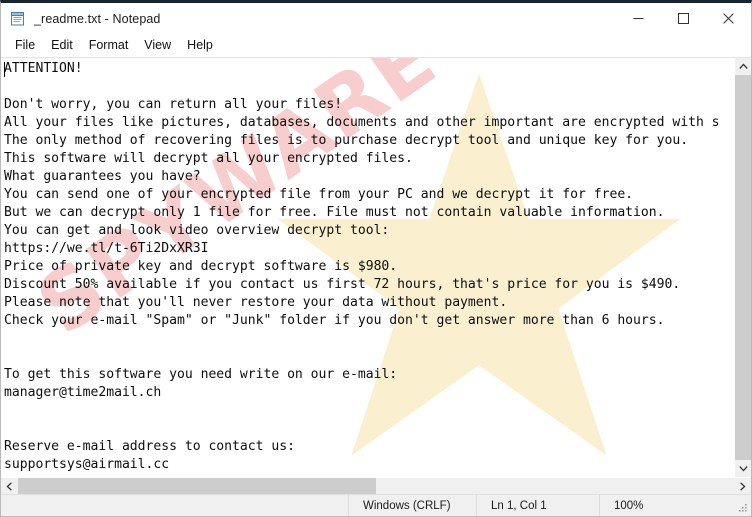 This screenshot has width=752, height=517. I want to click on menu-item-format: Format, so click(109, 45).